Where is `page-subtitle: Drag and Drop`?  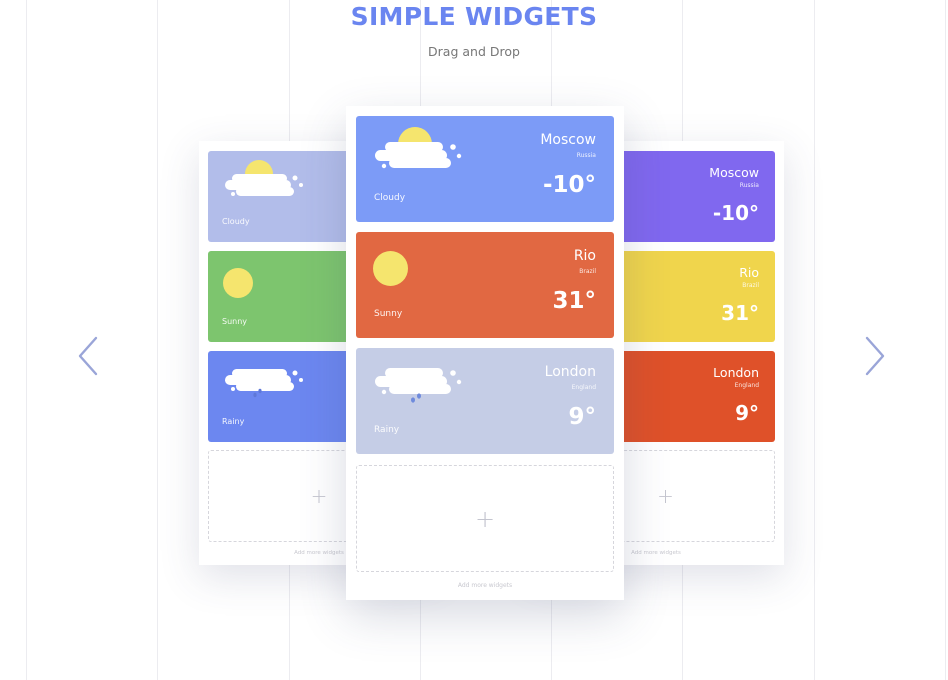 page-subtitle: Drag and Drop is located at coordinates (474, 51).